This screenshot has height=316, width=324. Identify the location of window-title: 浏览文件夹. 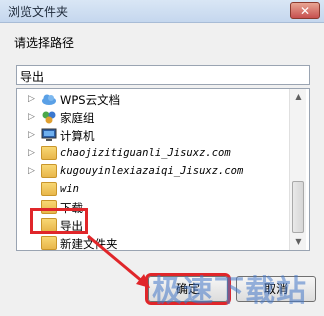
(38, 12).